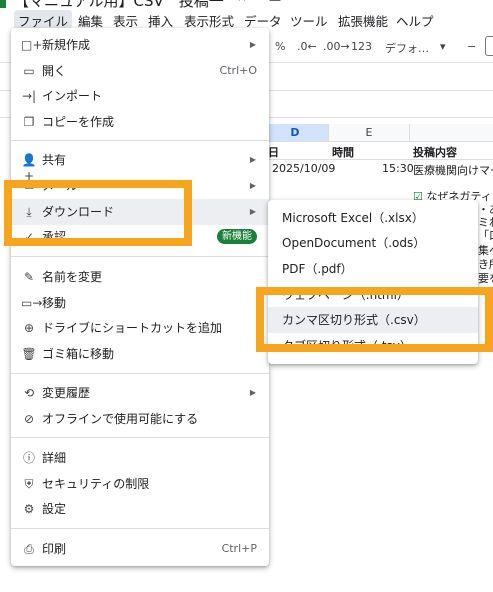 This screenshot has height=592, width=493. What do you see at coordinates (29, 549) in the screenshot?
I see `printer-icon: ⎙` at bounding box center [29, 549].